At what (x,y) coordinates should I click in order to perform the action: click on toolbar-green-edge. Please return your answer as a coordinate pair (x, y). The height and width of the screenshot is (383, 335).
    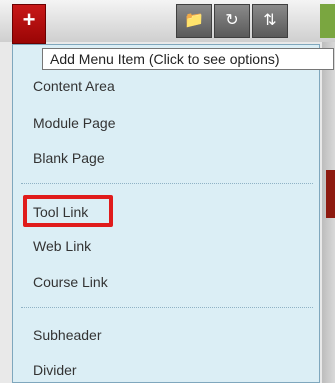
    Looking at the image, I should click on (327, 21).